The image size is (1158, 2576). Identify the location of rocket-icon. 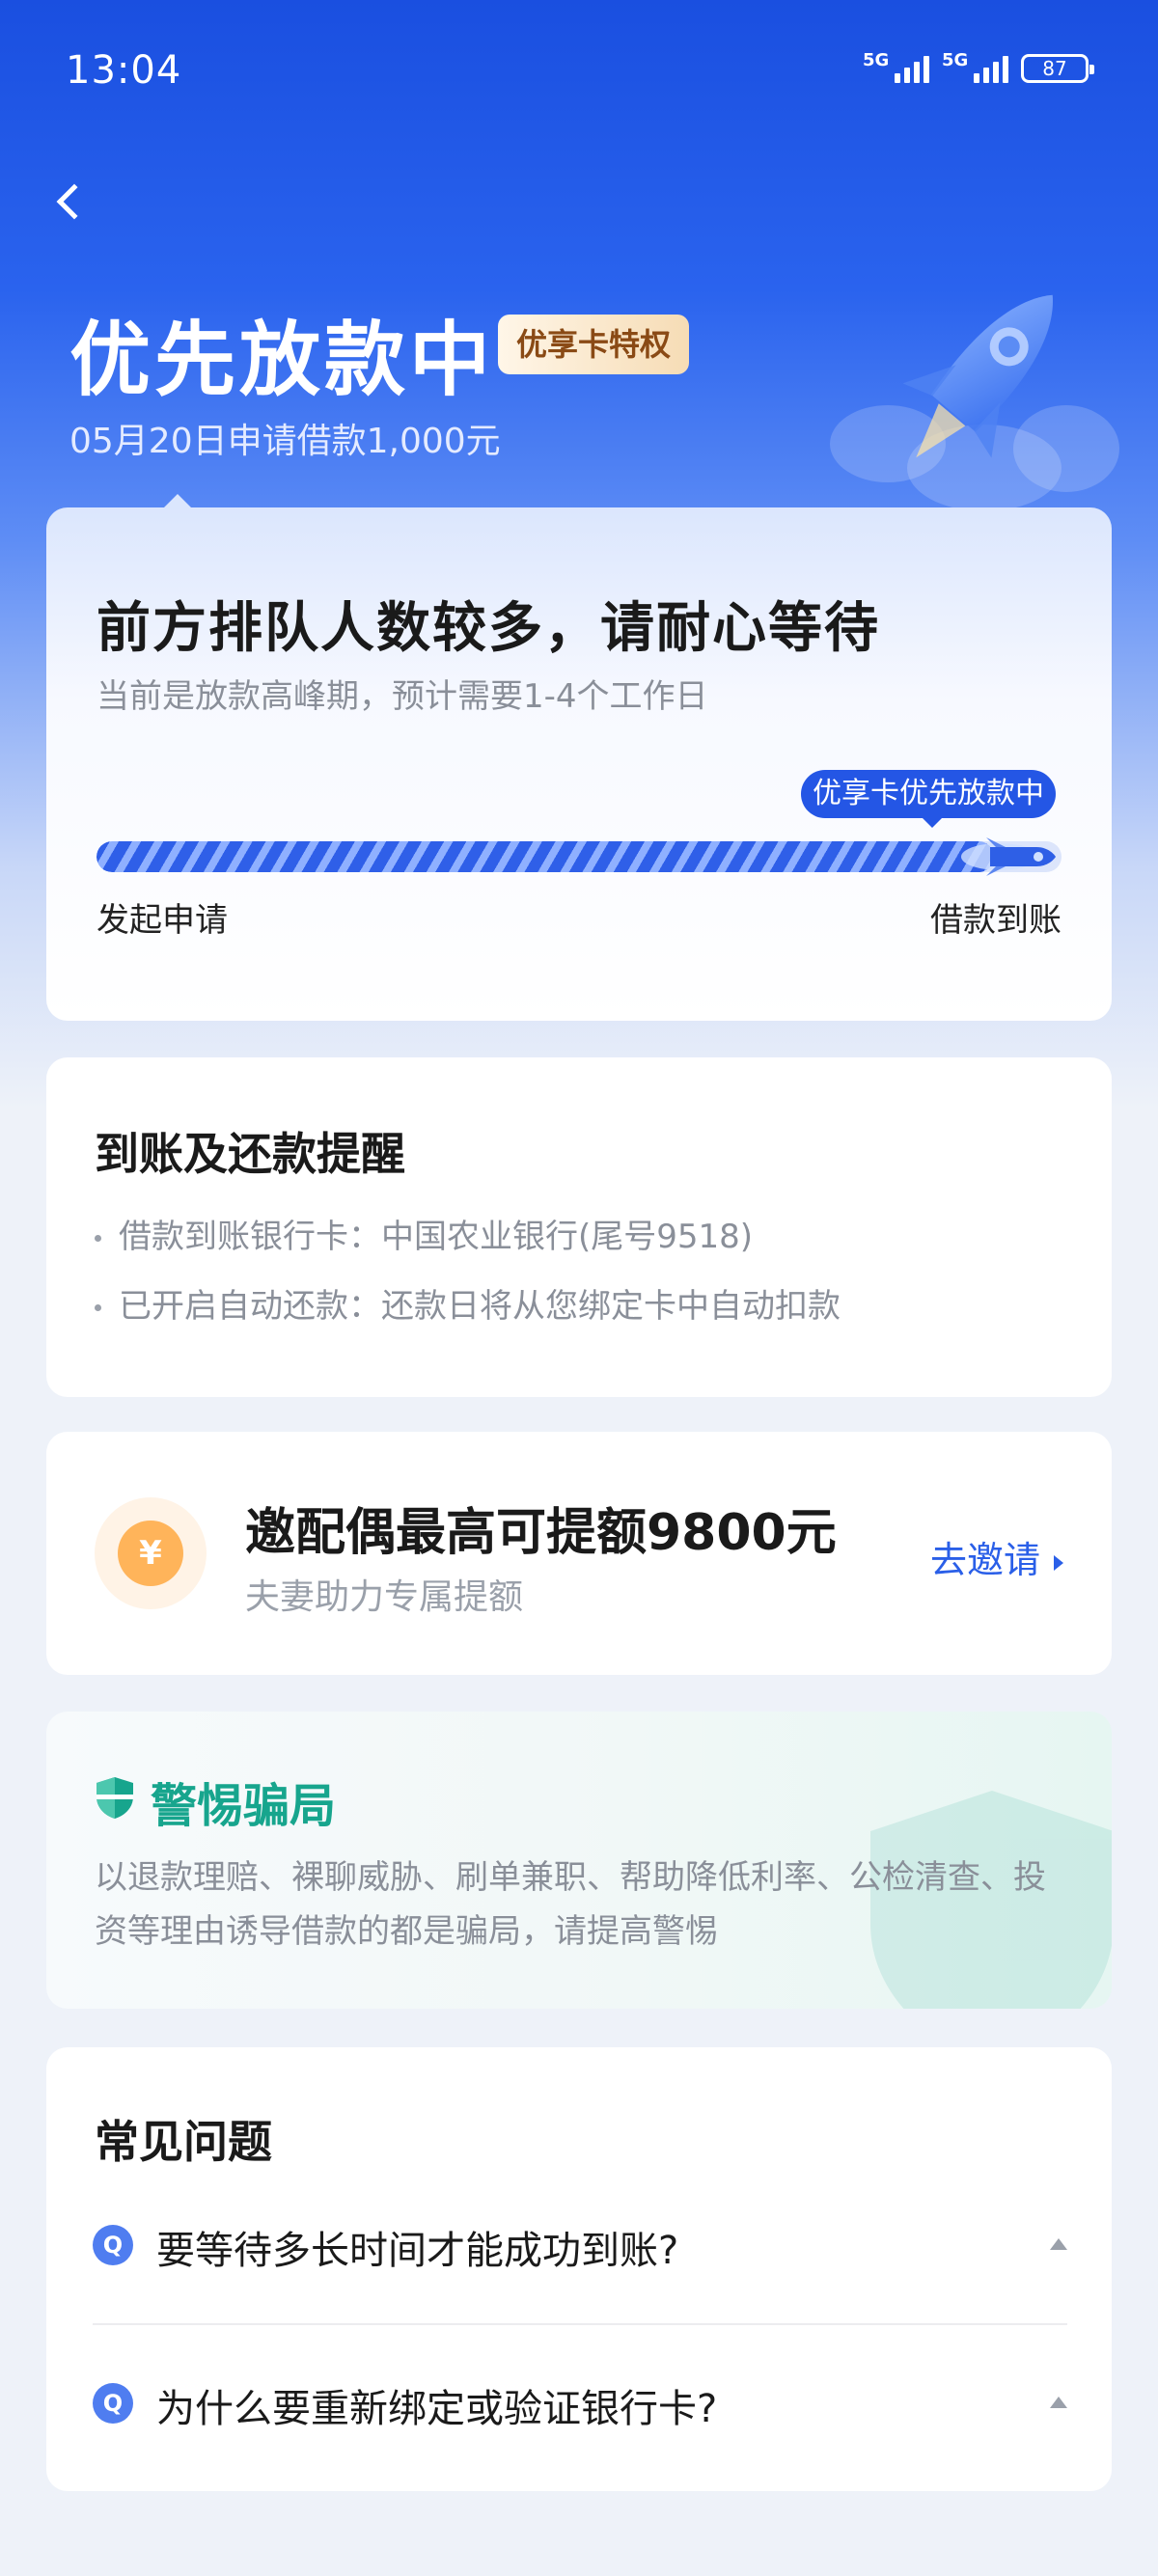
(977, 376).